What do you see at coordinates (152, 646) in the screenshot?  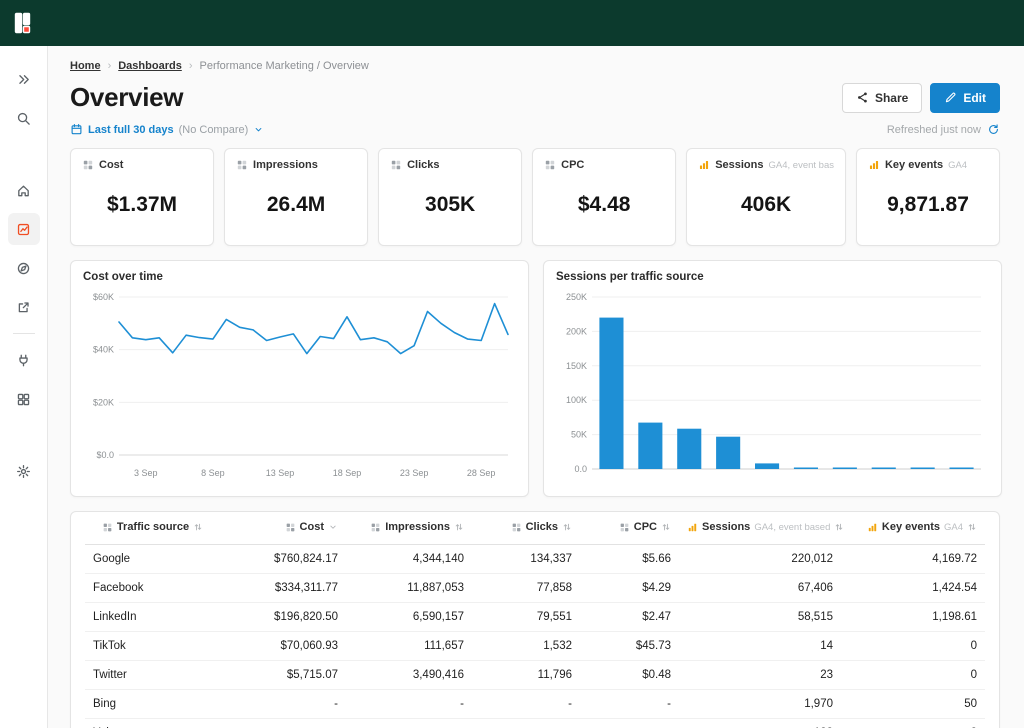 I see `cell-traffic-source: TikTok` at bounding box center [152, 646].